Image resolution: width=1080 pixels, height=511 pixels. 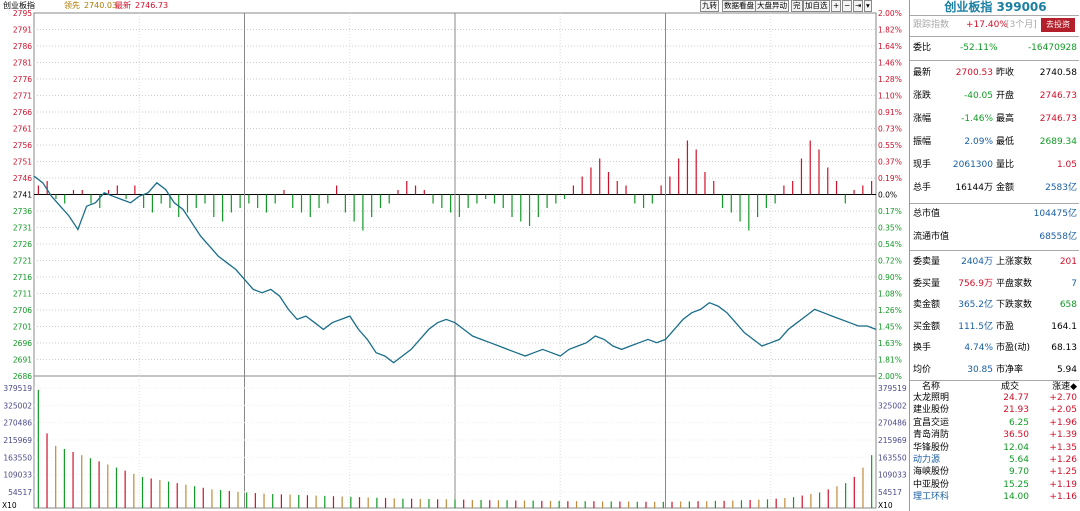 I want to click on stat-row: 总手 16144万 金额 2583亿, so click(x=994, y=188).